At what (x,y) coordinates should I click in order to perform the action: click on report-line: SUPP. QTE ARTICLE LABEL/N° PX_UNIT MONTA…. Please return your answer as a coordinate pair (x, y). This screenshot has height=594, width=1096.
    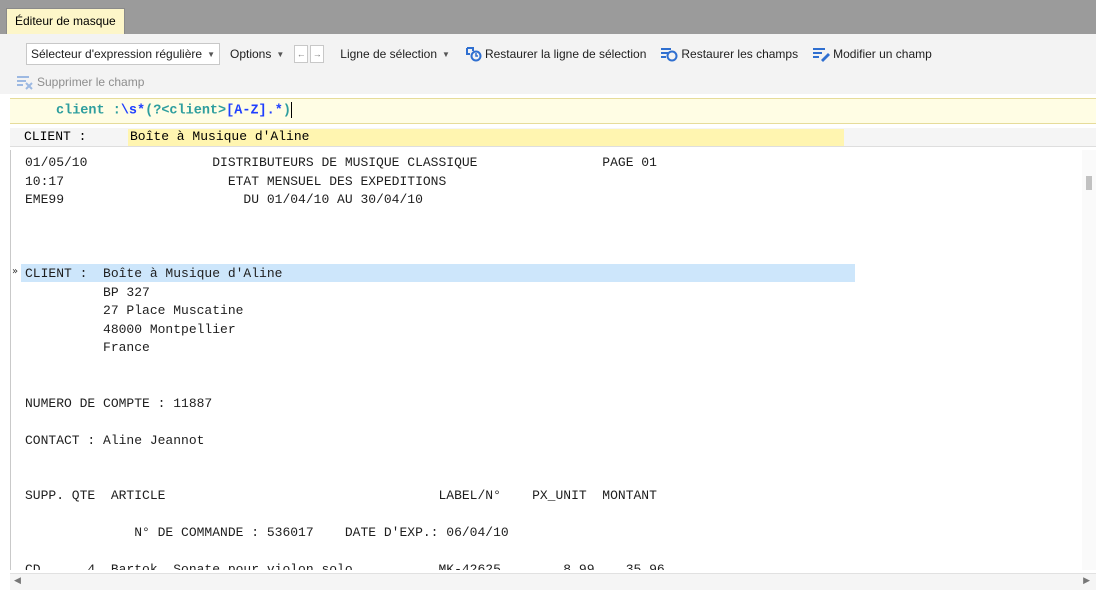
    Looking at the image, I should click on (341, 495).